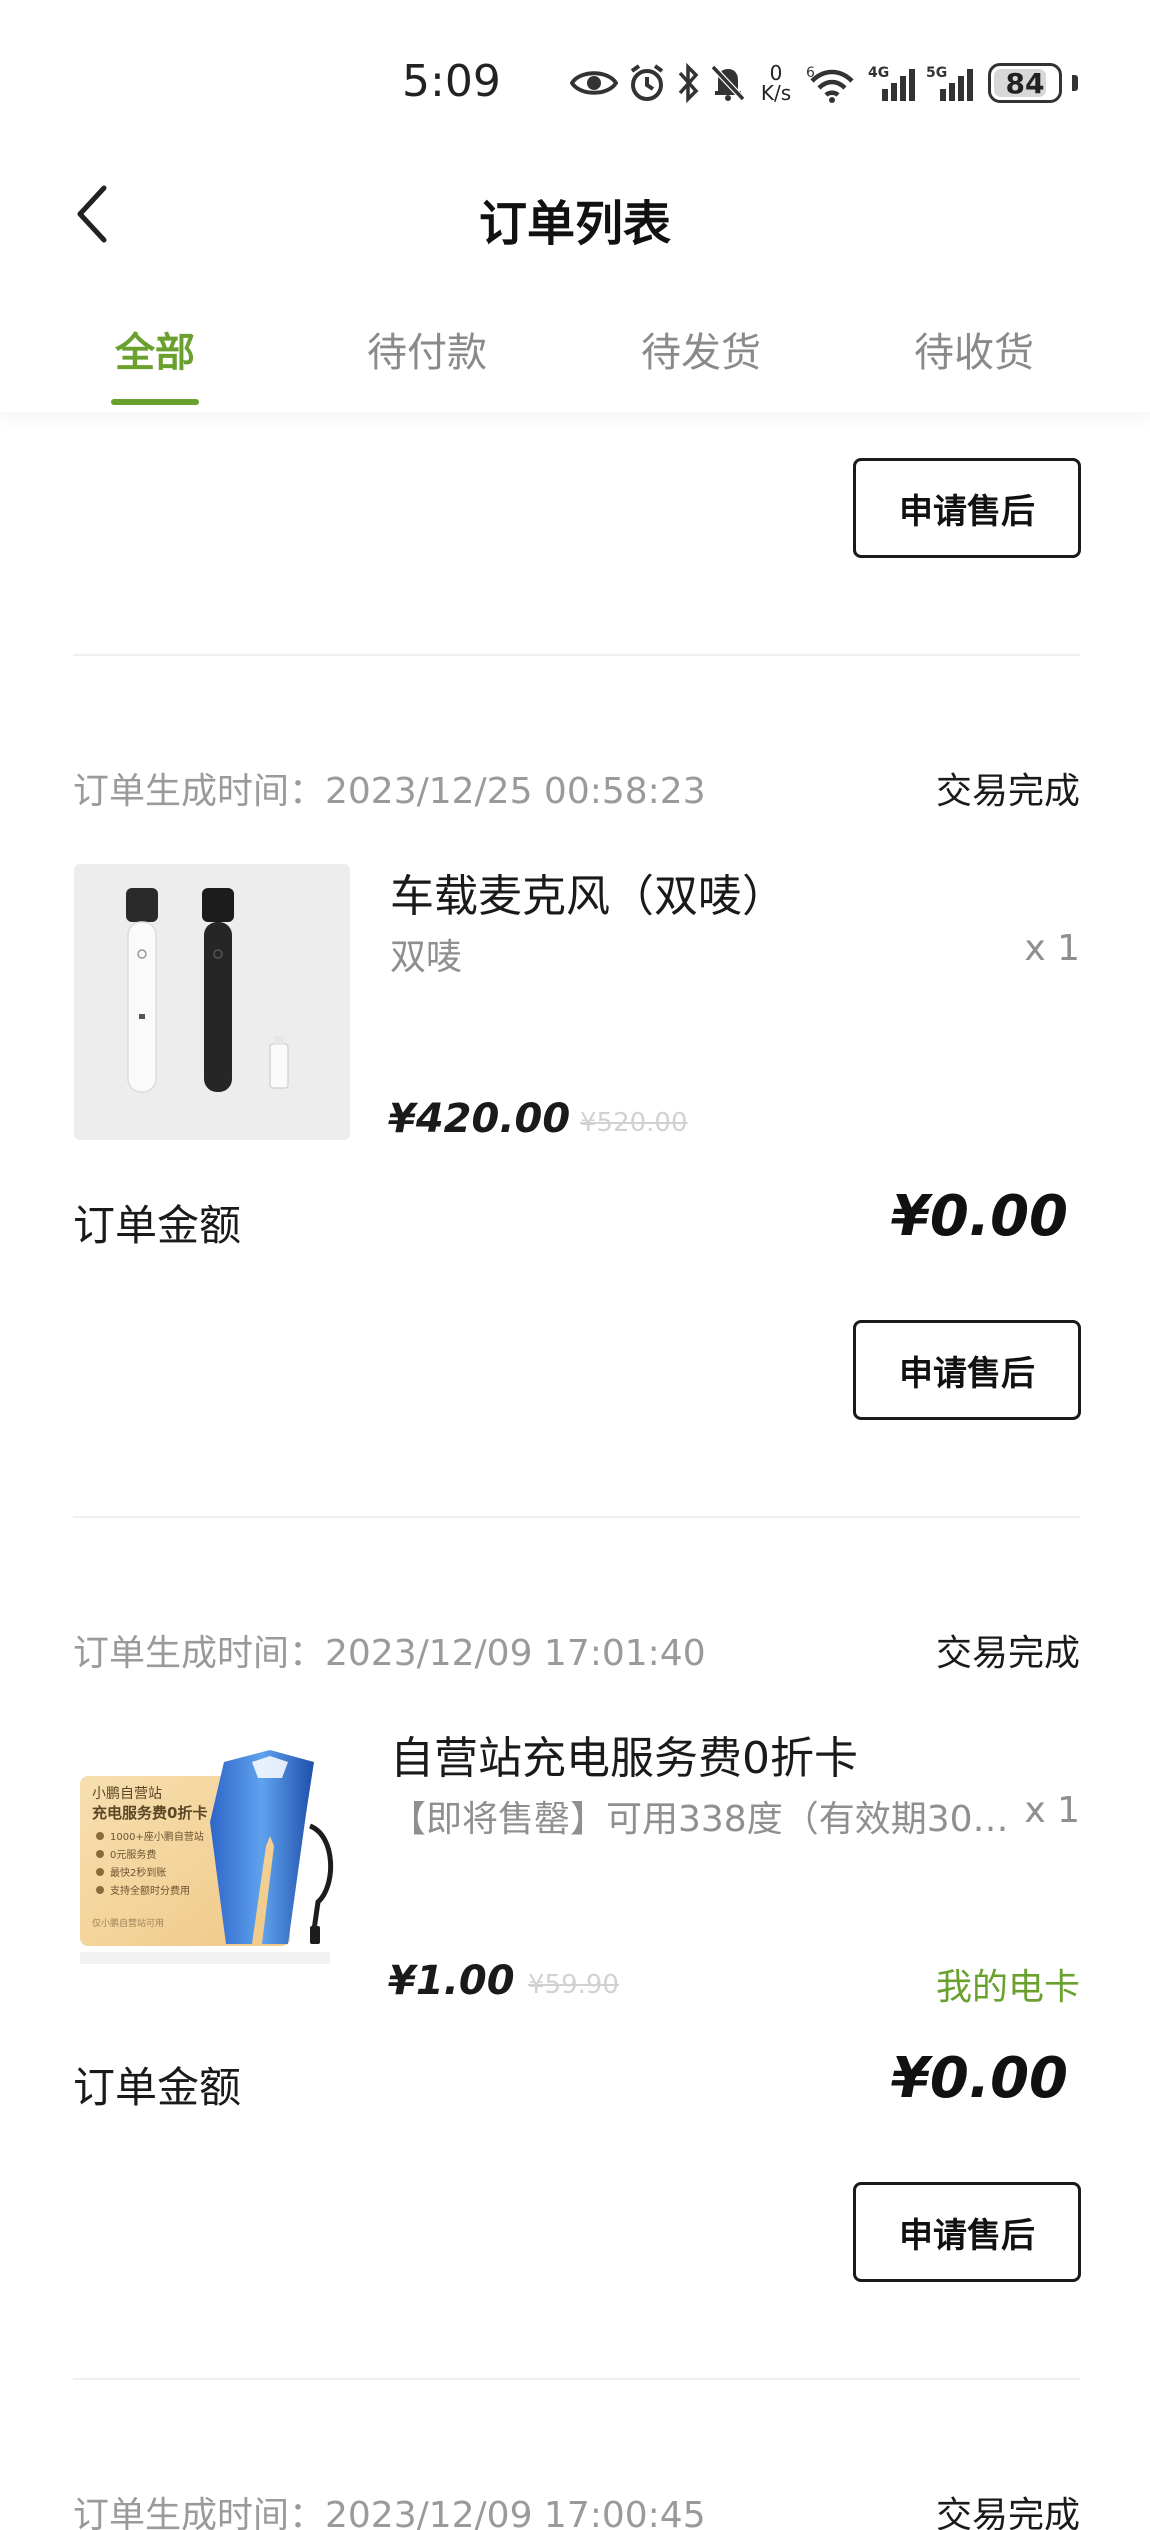 Image resolution: width=1150 pixels, height=2530 pixels. What do you see at coordinates (1025, 83) in the screenshot?
I see `battery-icon: 84` at bounding box center [1025, 83].